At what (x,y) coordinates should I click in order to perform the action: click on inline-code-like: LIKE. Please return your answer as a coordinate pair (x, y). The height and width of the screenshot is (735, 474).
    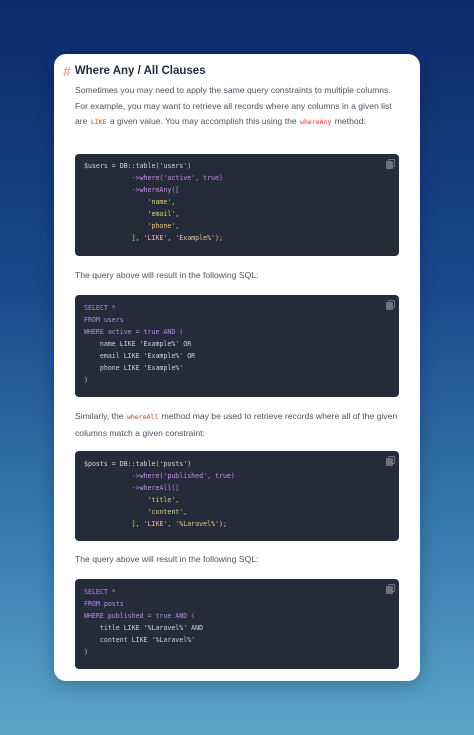
    Looking at the image, I should click on (98, 122).